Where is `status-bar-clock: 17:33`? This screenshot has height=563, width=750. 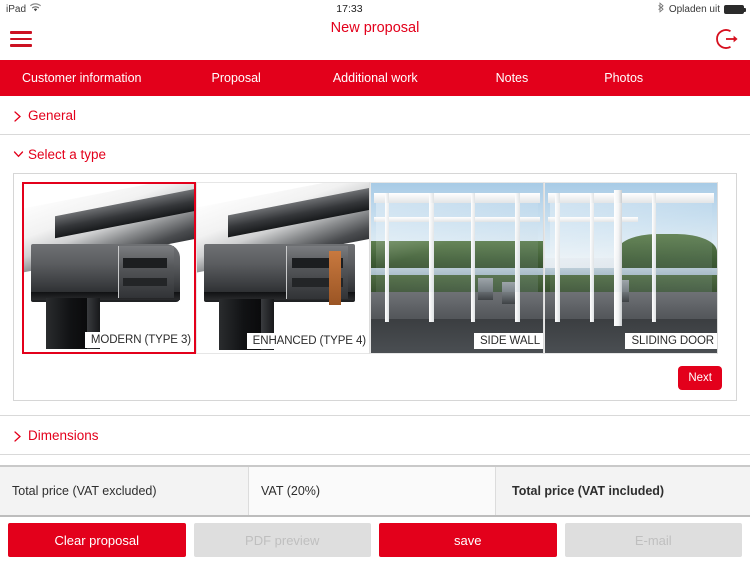 status-bar-clock: 17:33 is located at coordinates (349, 9).